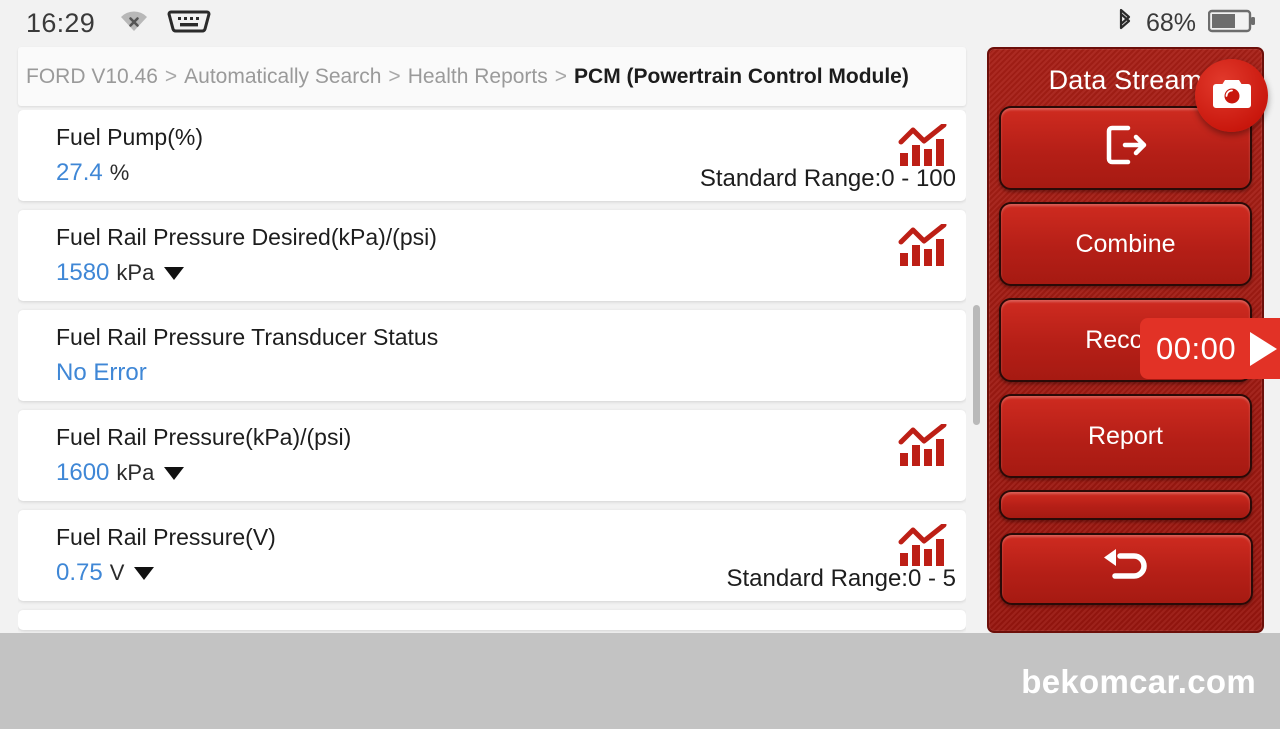 The height and width of the screenshot is (729, 1280). Describe the element at coordinates (1196, 348) in the screenshot. I see `record-timer-value: 00:00` at that location.